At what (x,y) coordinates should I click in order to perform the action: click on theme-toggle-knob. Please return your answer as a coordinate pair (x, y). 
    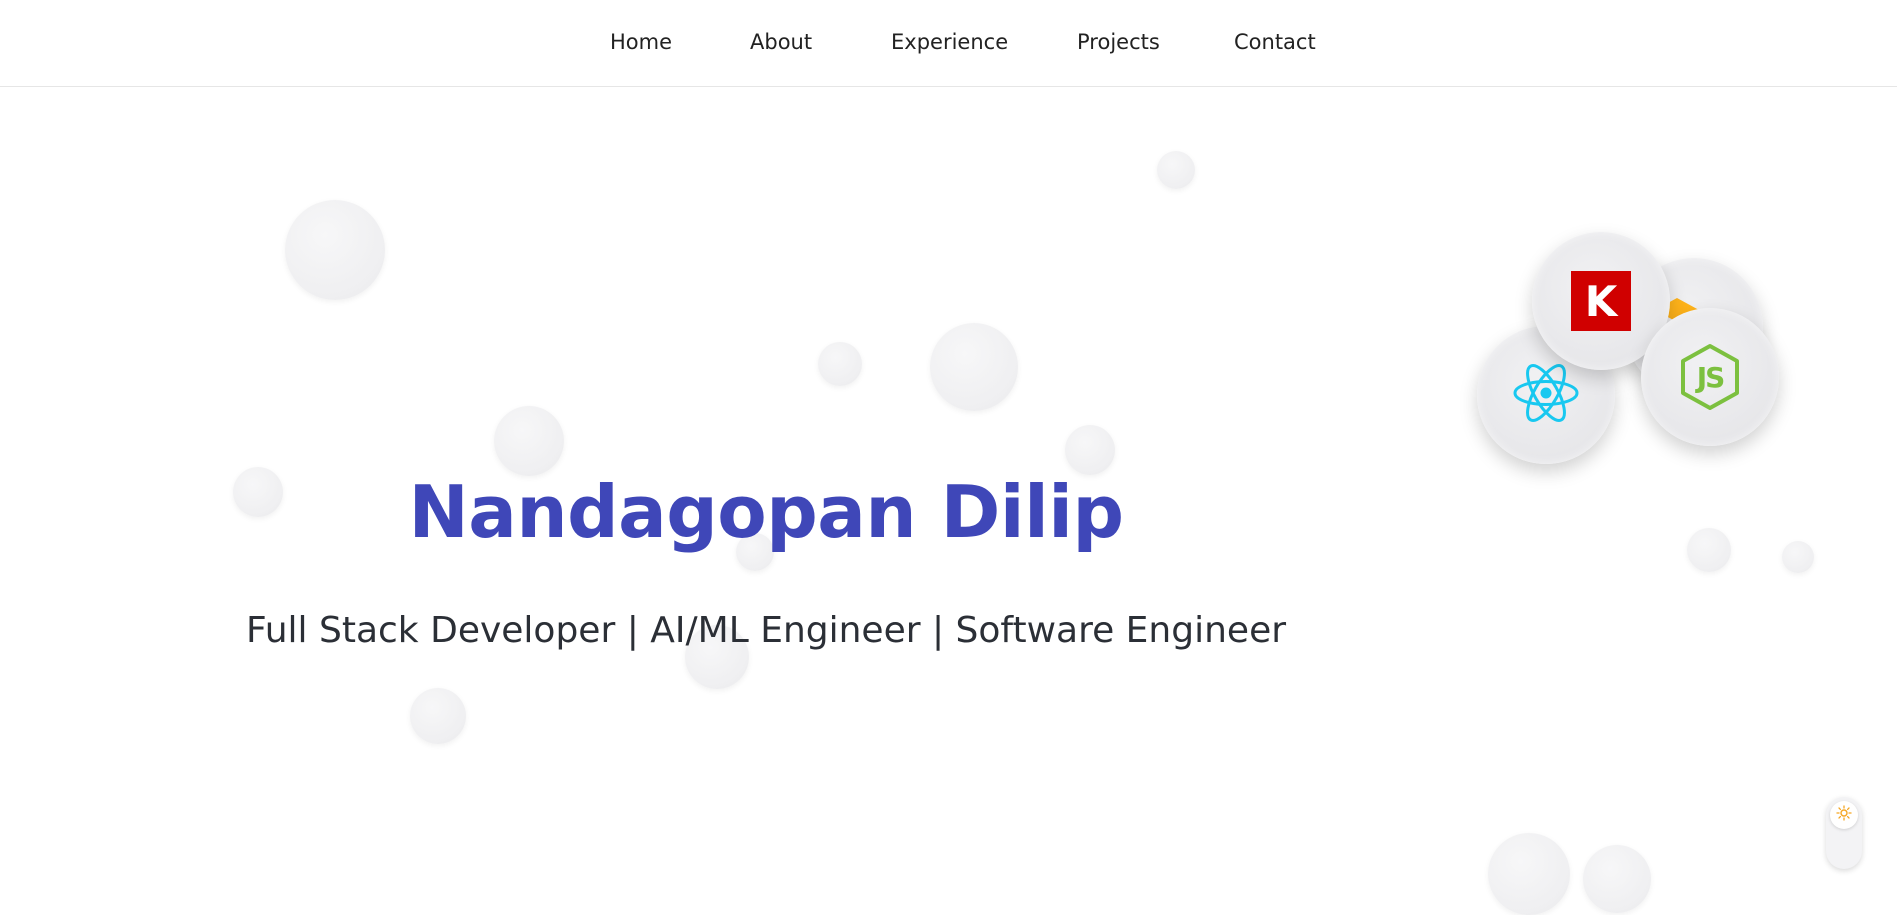
    Looking at the image, I should click on (1844, 815).